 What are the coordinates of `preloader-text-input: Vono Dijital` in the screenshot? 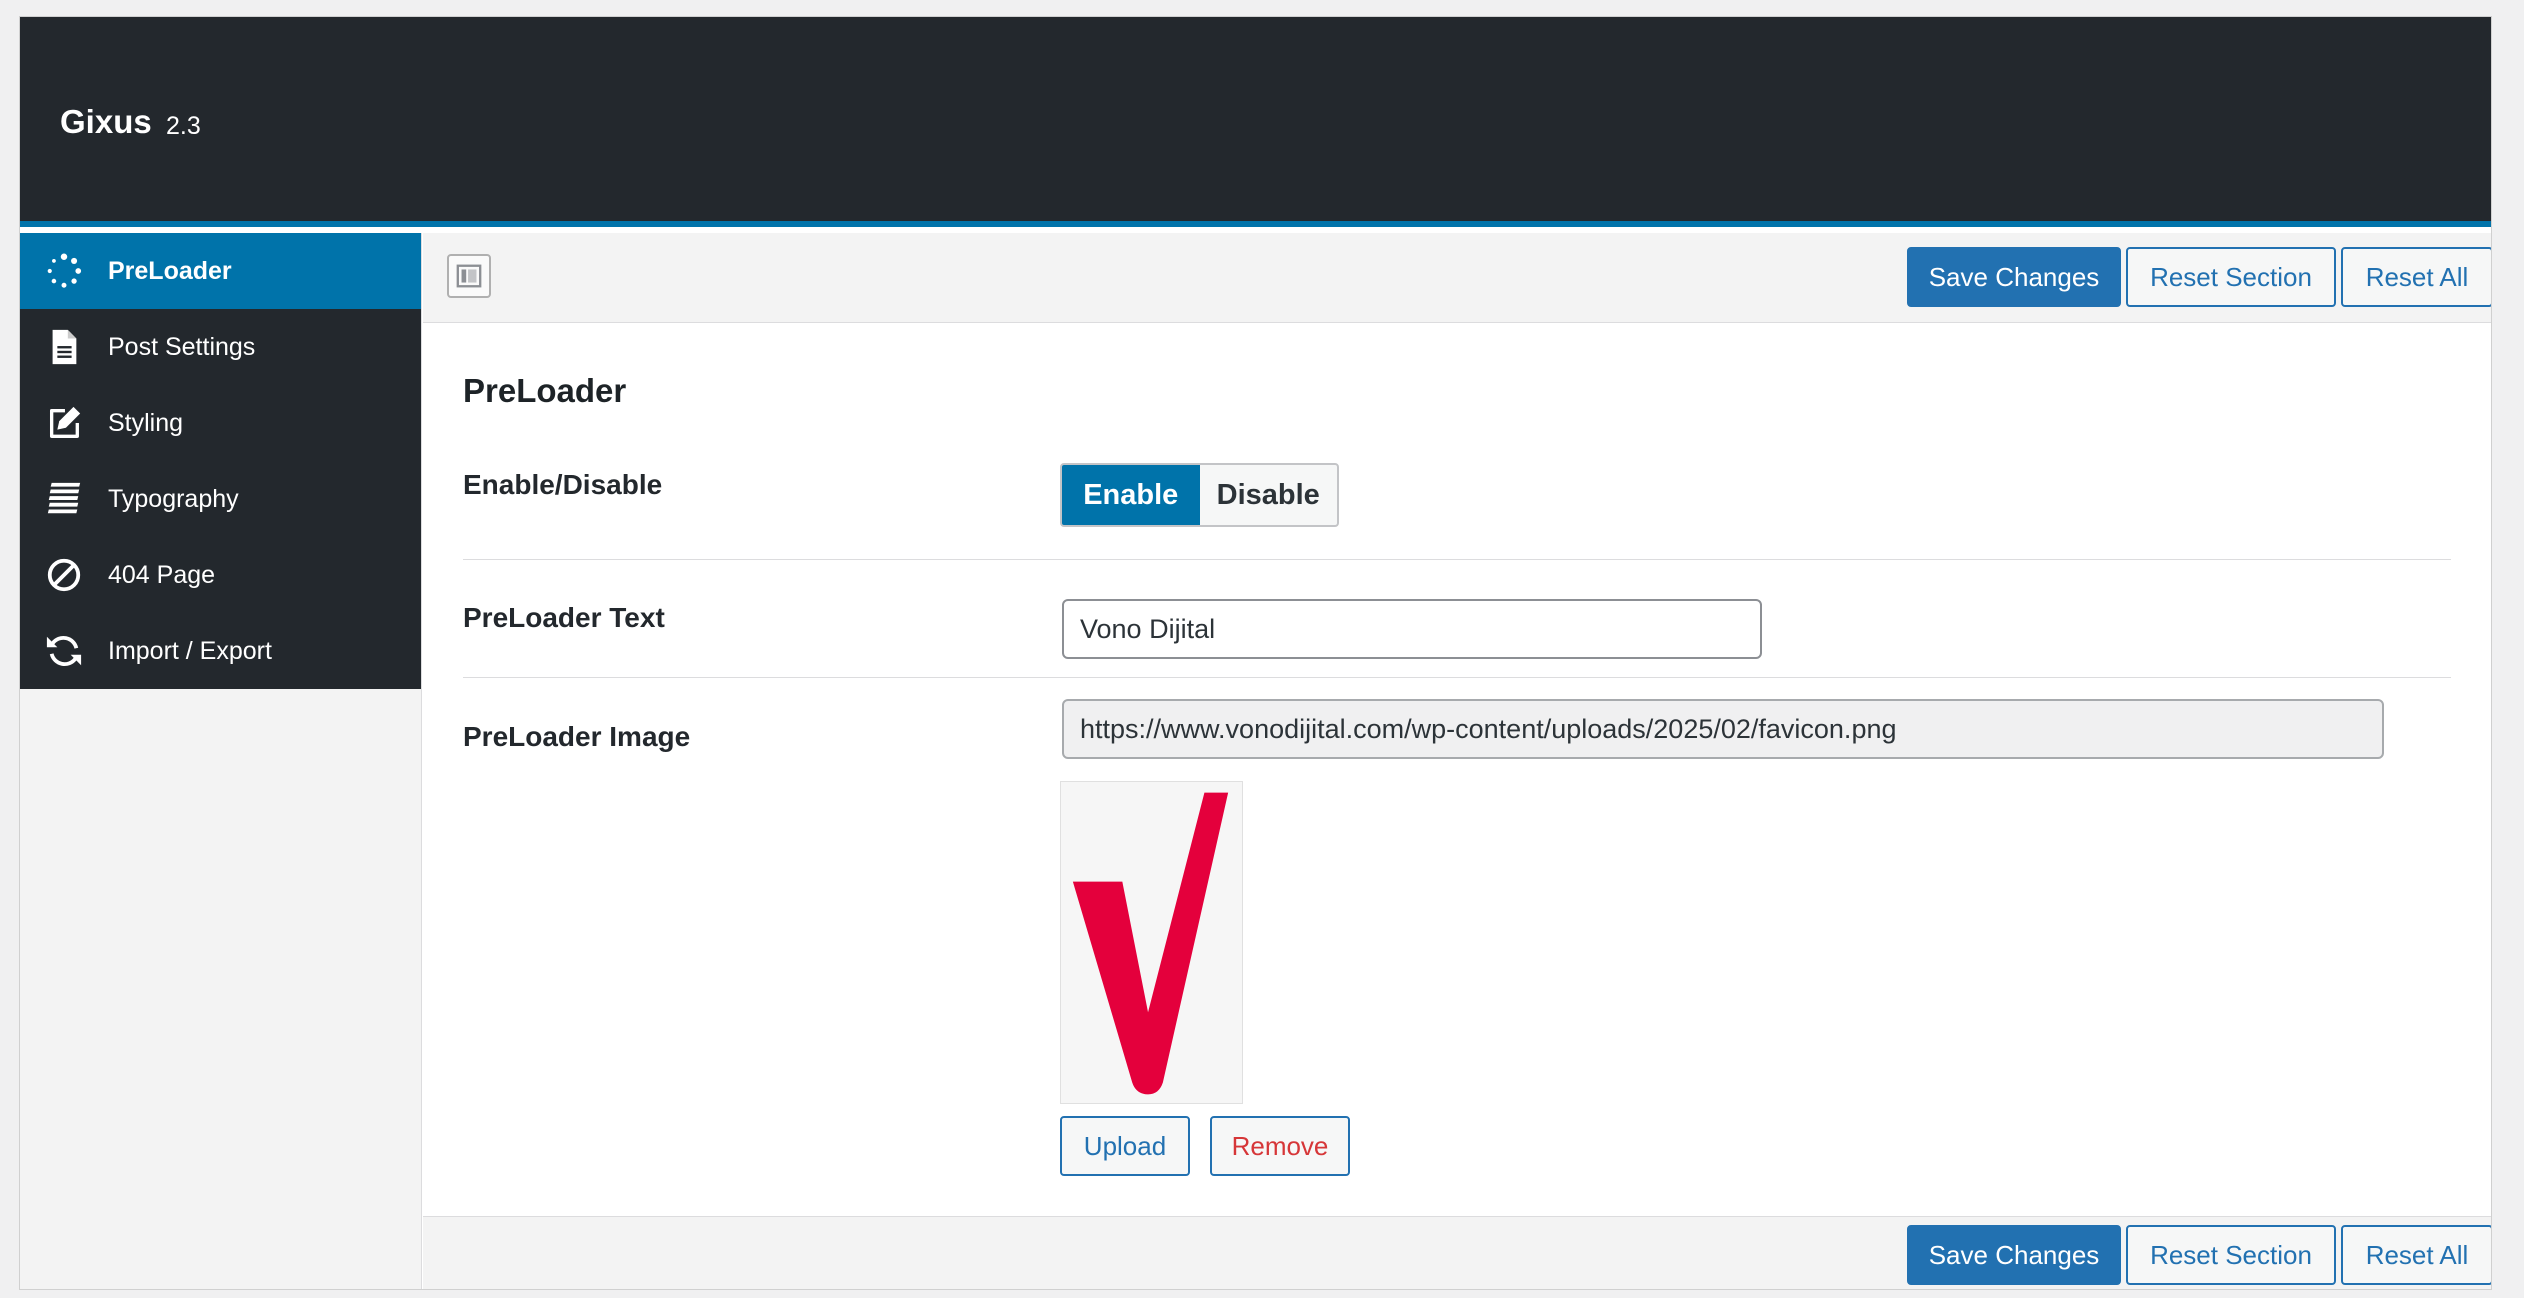 It's located at (1412, 629).